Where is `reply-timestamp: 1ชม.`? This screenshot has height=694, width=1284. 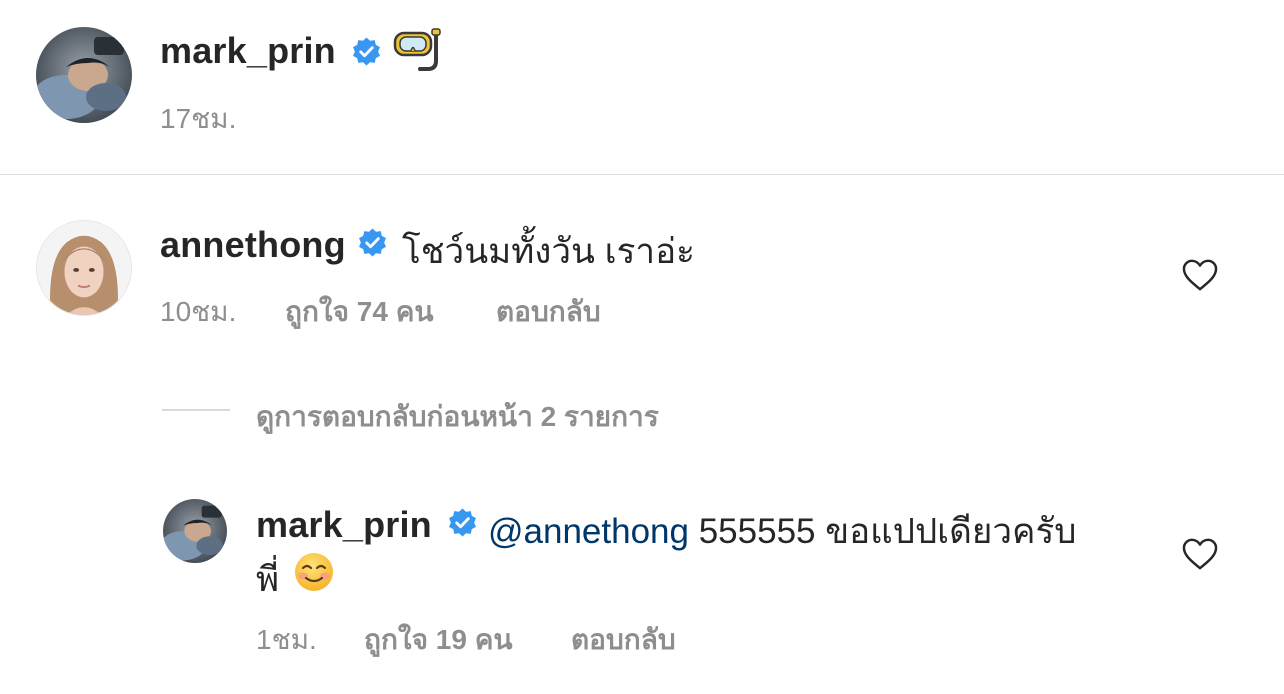 reply-timestamp: 1ชม. is located at coordinates (286, 639).